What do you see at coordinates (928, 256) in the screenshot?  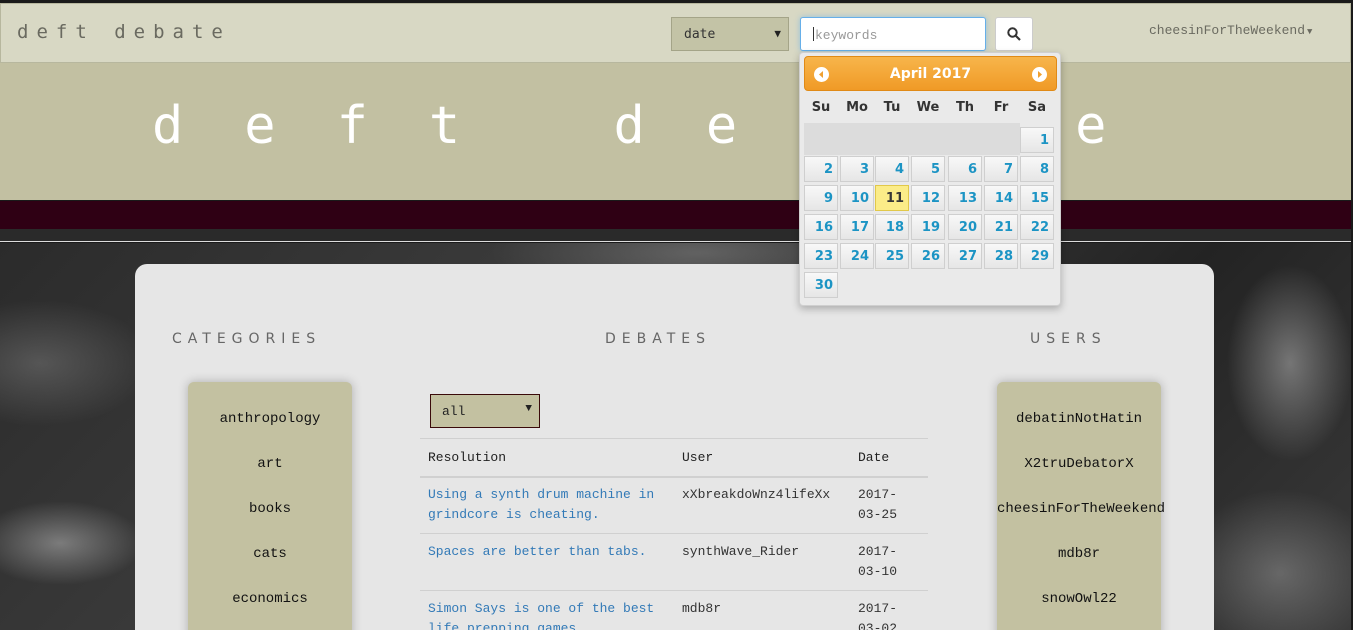 I see `day-cell: 26` at bounding box center [928, 256].